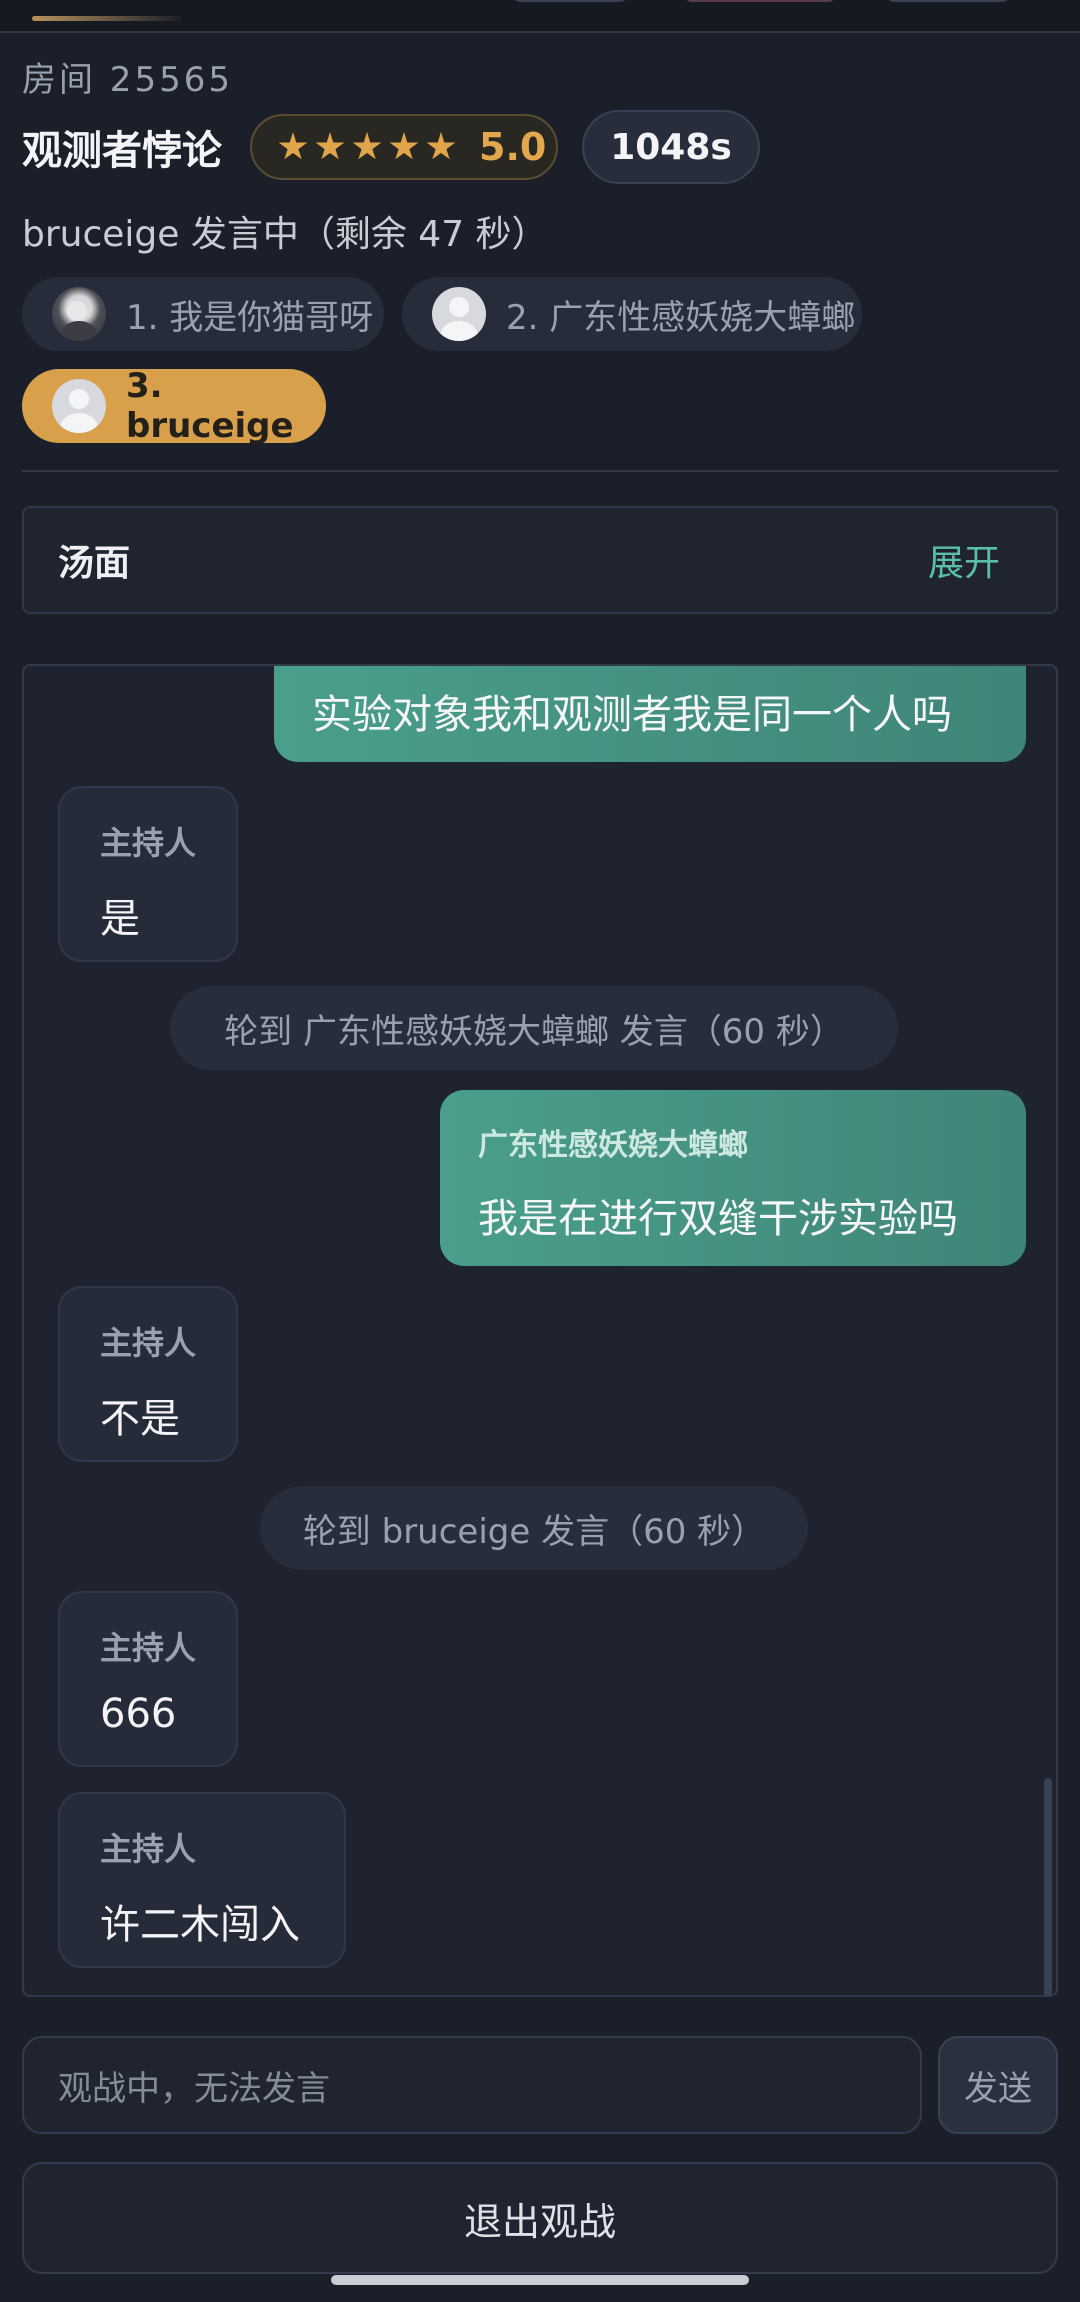 This screenshot has width=1080, height=2302. I want to click on player-chip-1: 1. 我是你猫哥呀, so click(203, 314).